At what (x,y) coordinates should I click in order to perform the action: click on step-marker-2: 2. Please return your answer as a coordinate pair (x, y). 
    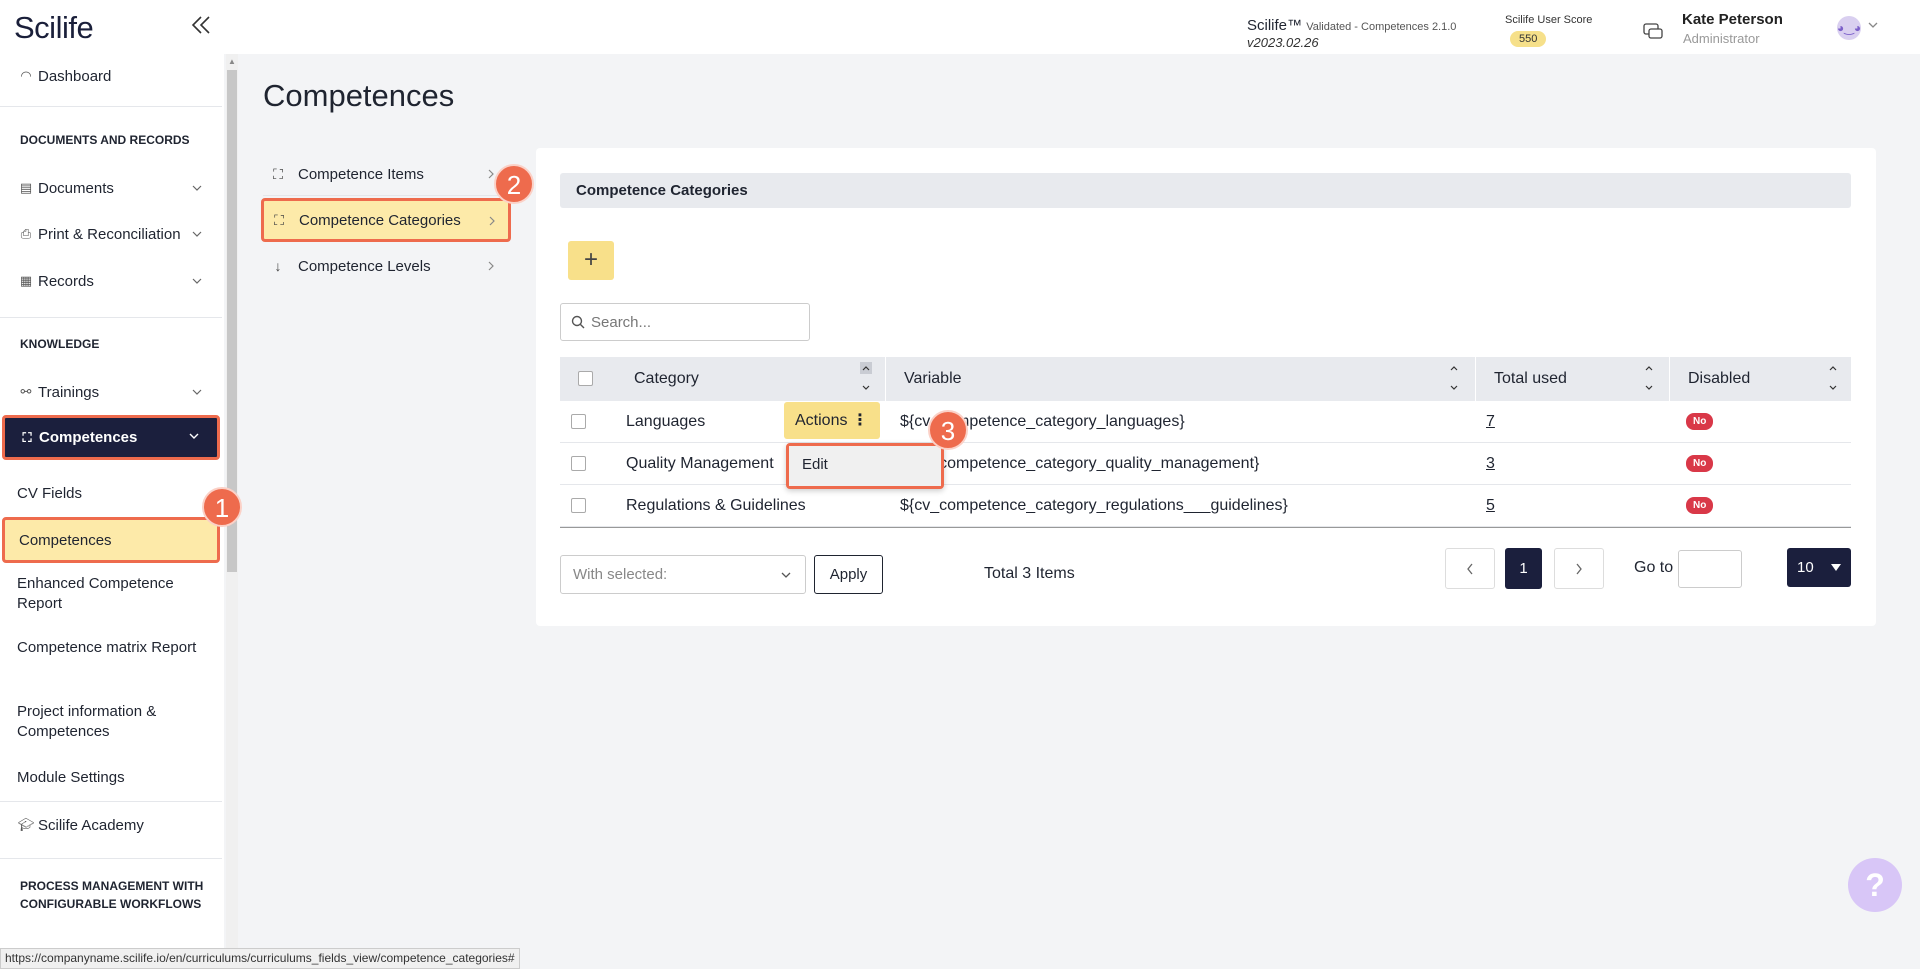
    Looking at the image, I should click on (514, 184).